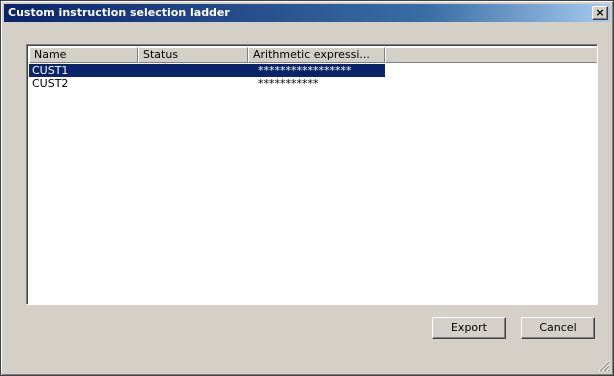 Image resolution: width=614 pixels, height=376 pixels. Describe the element at coordinates (119, 12) in the screenshot. I see `window-title: Custom instruction selection ladder` at that location.